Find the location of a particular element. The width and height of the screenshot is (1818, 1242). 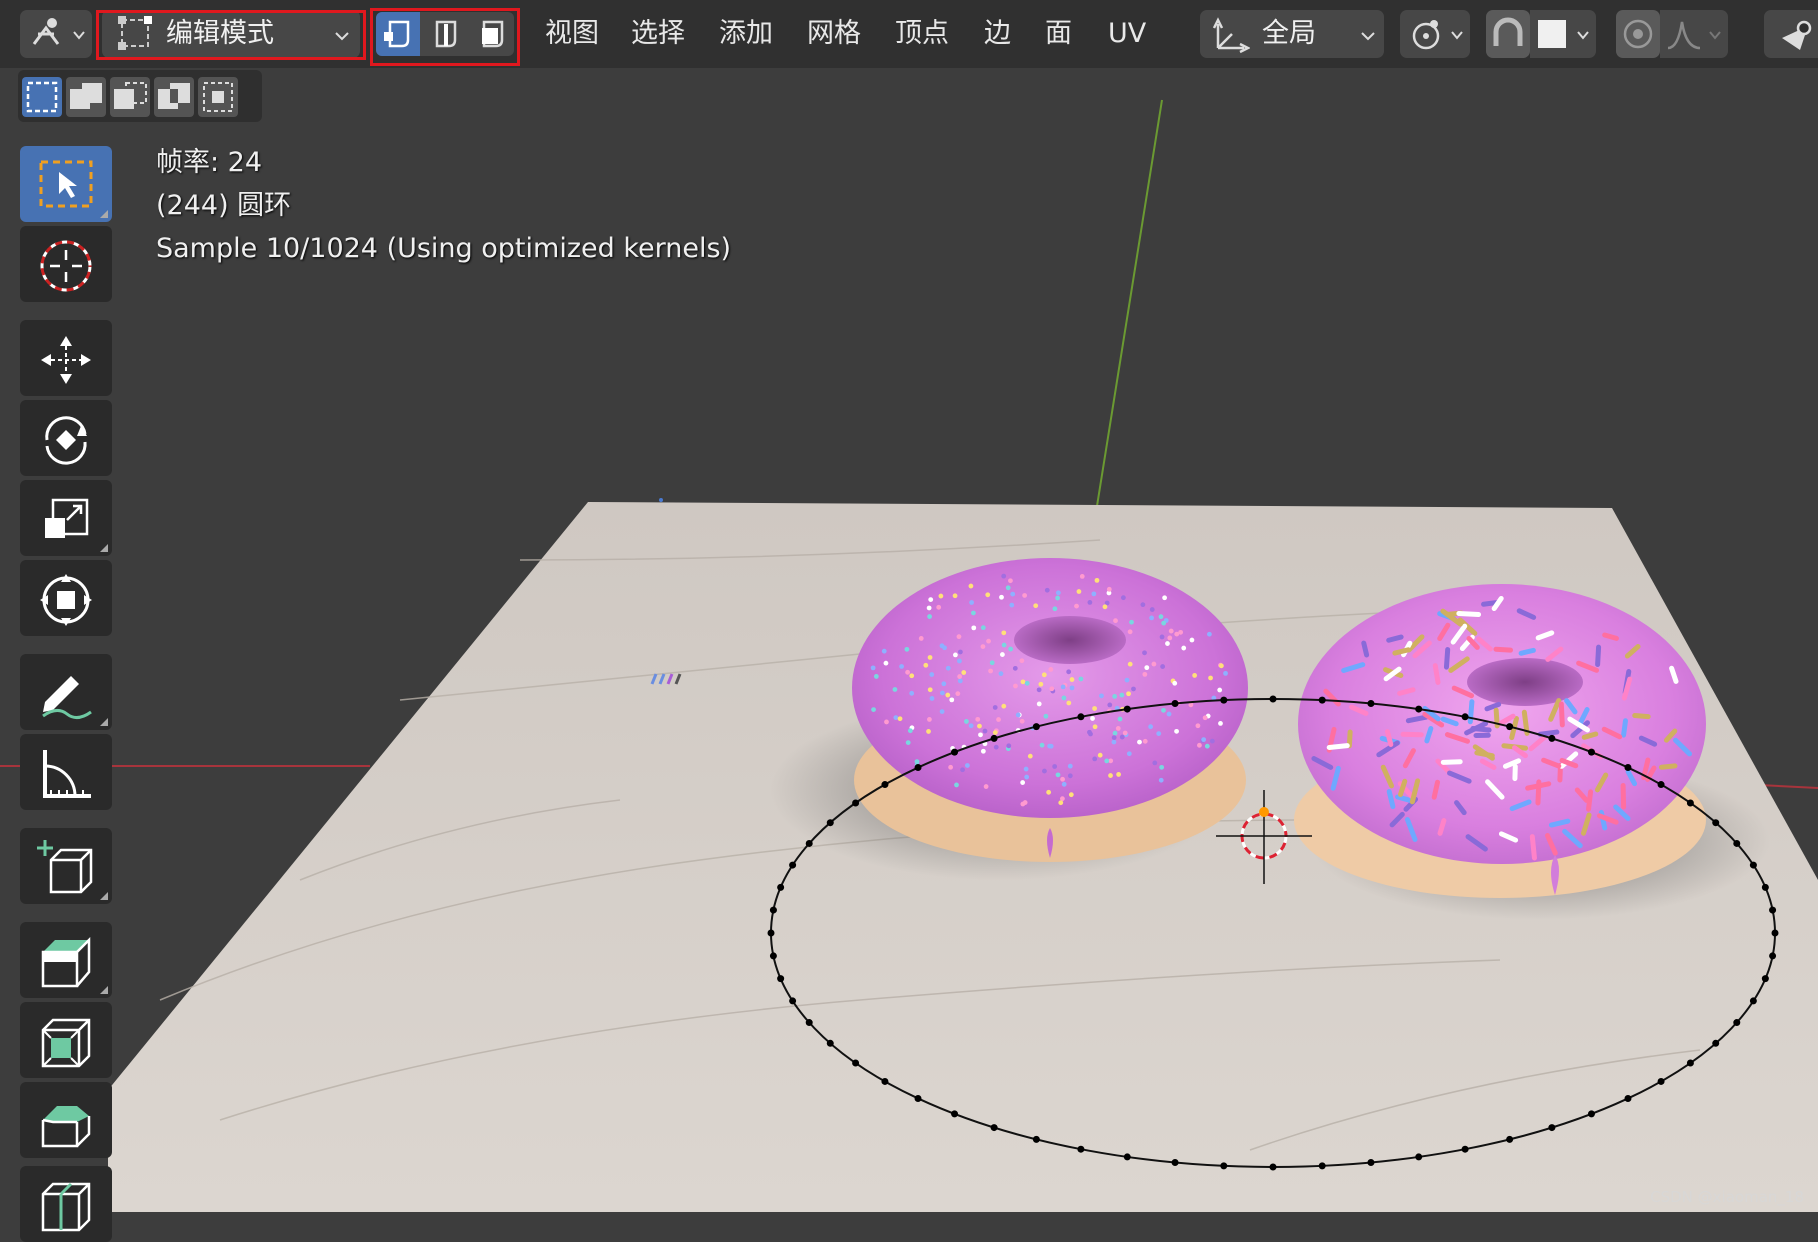

menu-vertex: 顶点 is located at coordinates (922, 34).